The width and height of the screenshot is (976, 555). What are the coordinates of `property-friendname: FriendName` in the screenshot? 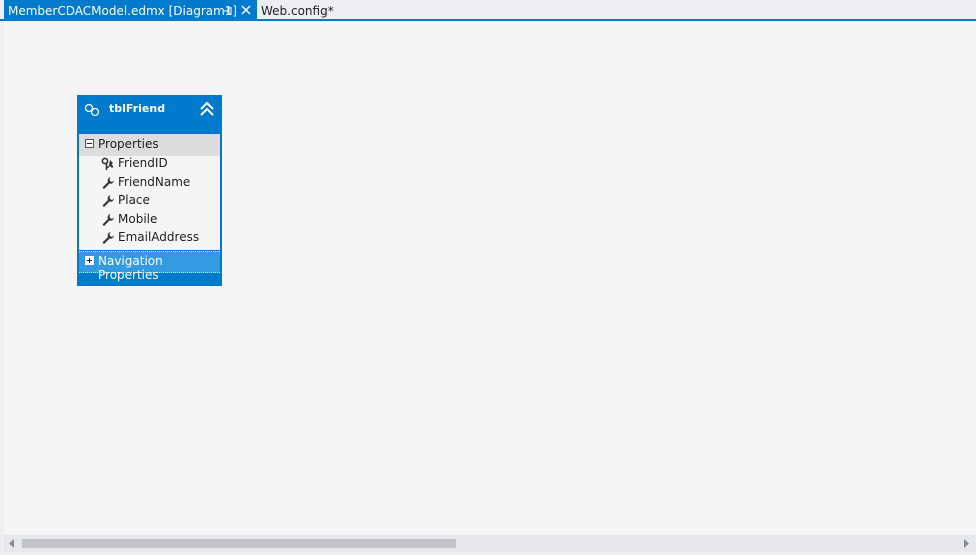 It's located at (149, 183).